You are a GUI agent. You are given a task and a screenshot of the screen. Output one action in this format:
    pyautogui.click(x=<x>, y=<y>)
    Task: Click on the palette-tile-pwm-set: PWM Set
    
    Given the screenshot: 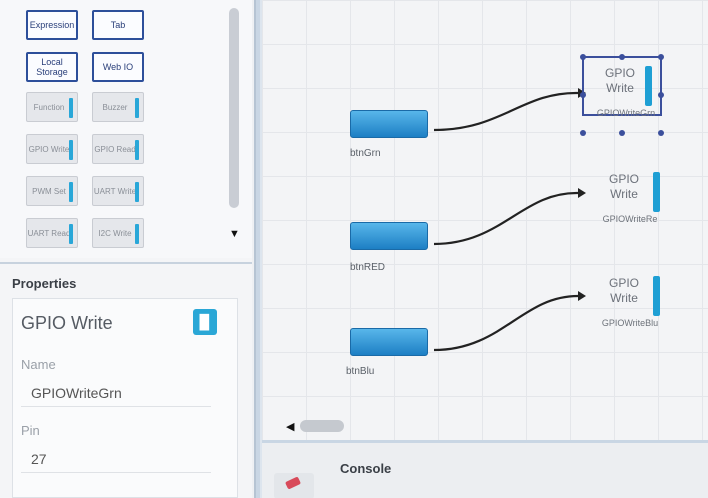 What is the action you would take?
    pyautogui.click(x=52, y=191)
    